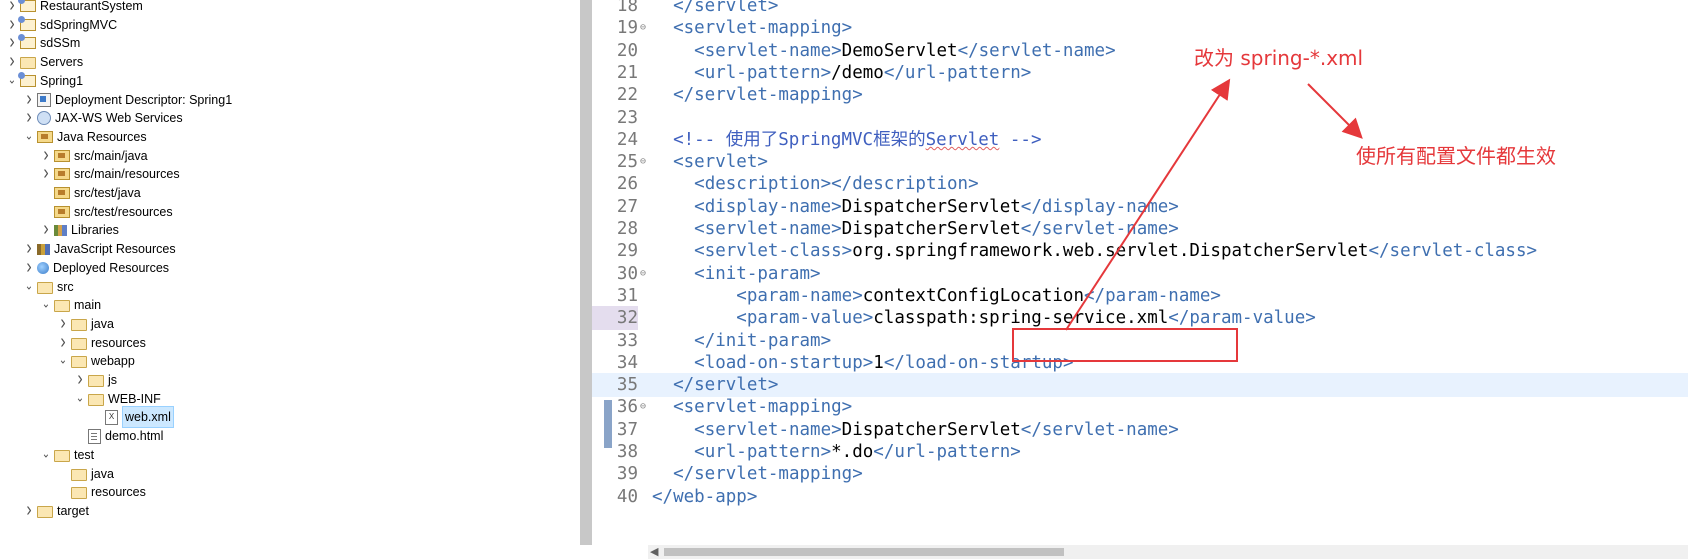 The image size is (1688, 559). Describe the element at coordinates (29, 510) in the screenshot. I see `chevron-right-icon: ›` at that location.